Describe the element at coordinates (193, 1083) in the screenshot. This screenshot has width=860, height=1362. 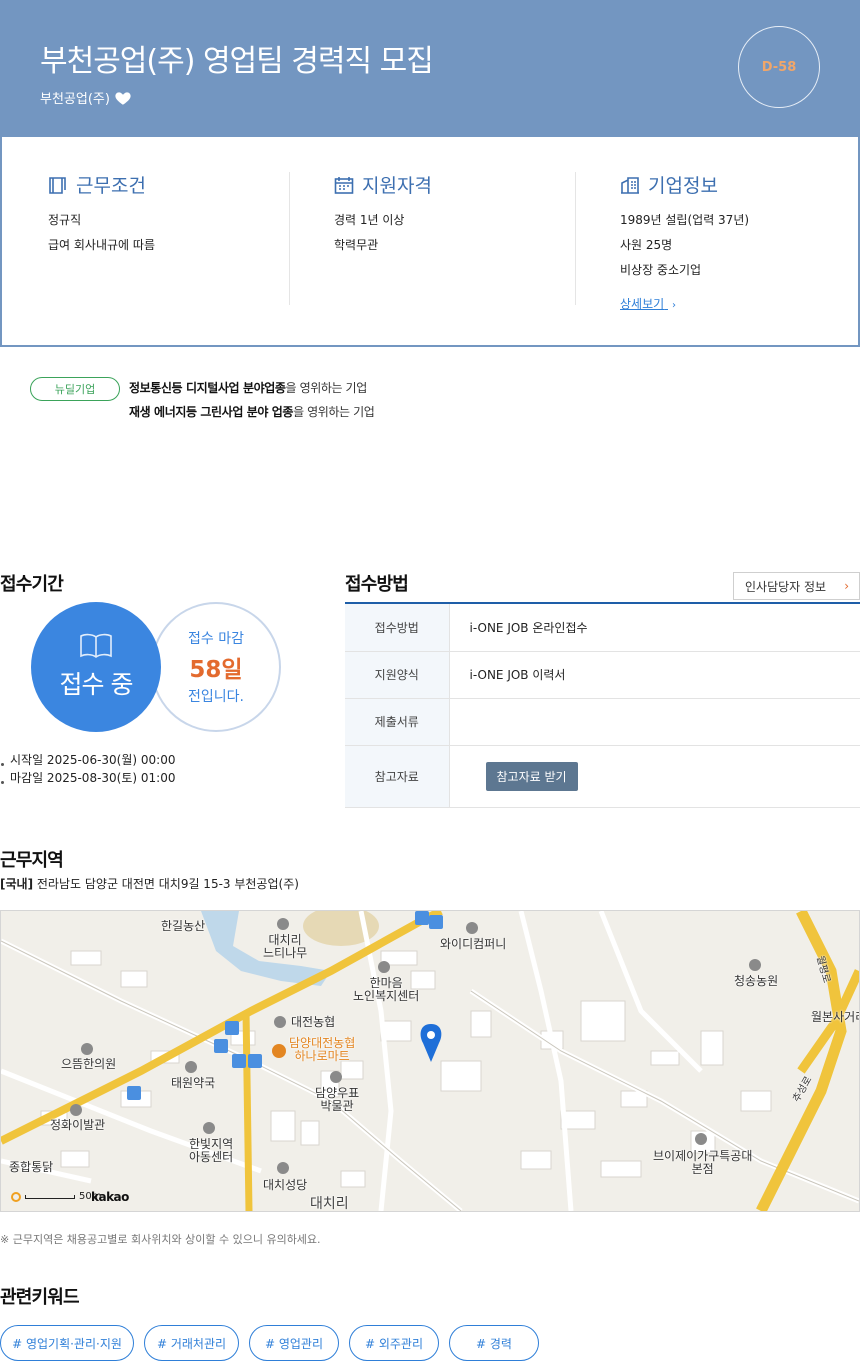
I see `map-poi-label: 태원약국` at that location.